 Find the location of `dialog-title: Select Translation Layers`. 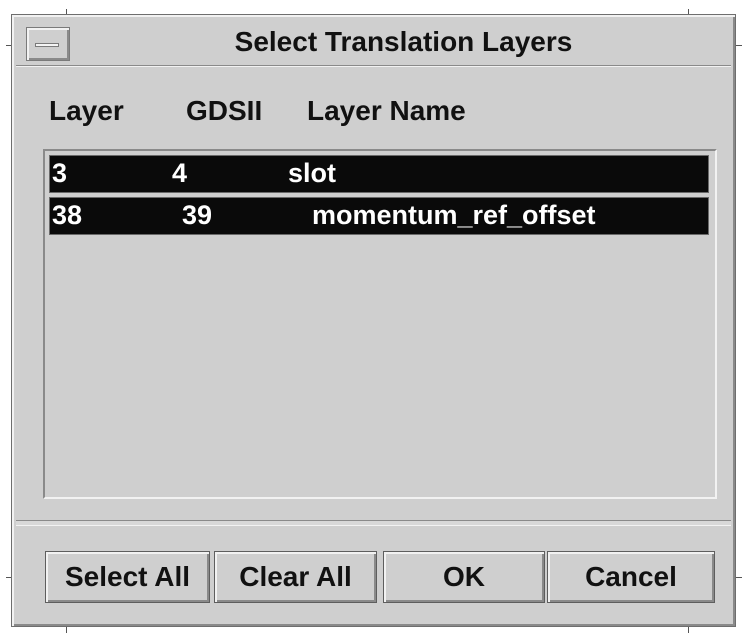

dialog-title: Select Translation Layers is located at coordinates (403, 41).